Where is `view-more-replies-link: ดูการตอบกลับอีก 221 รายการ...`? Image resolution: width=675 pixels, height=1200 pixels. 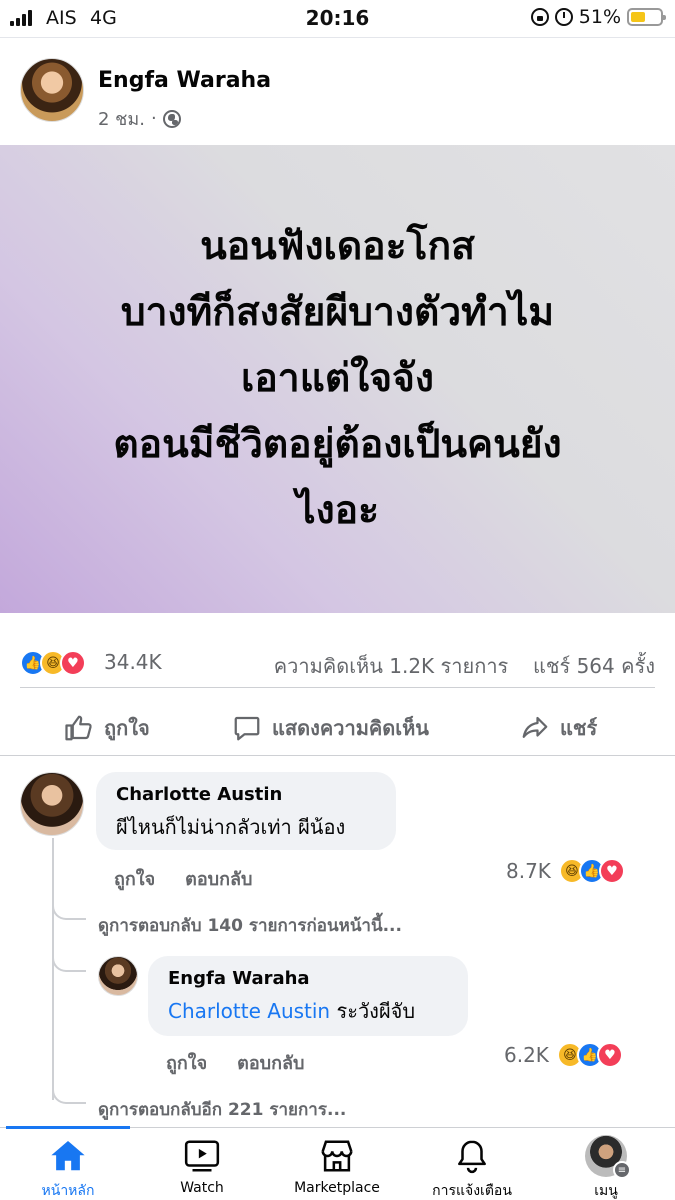 view-more-replies-link: ดูการตอบกลับอีก 221 รายการ... is located at coordinates (222, 1109).